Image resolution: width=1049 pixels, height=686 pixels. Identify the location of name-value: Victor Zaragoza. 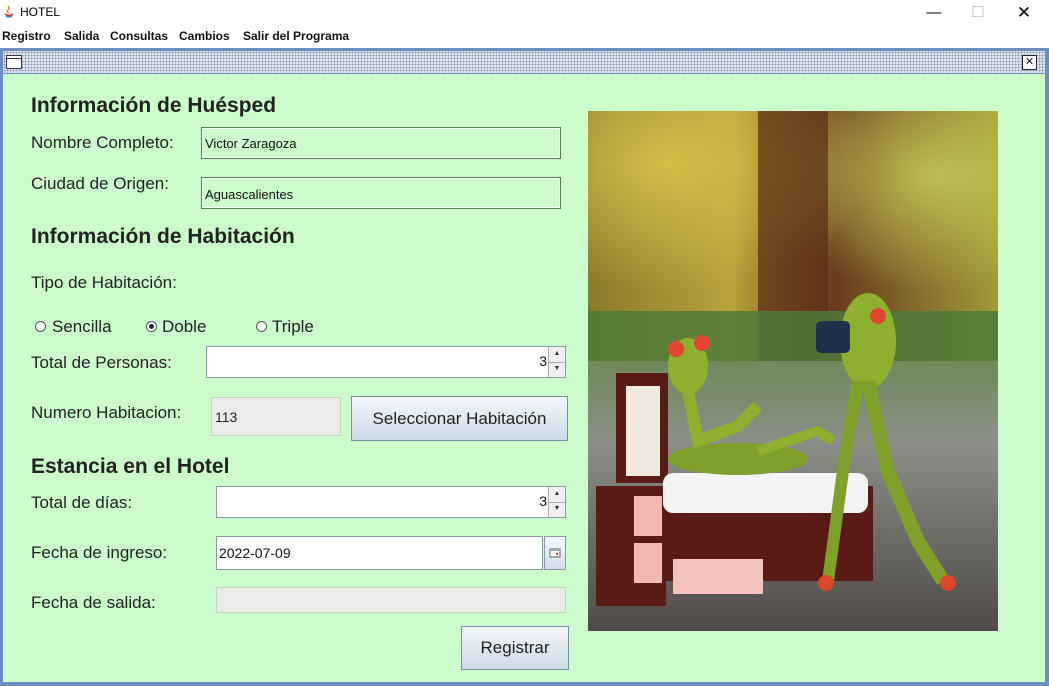
(251, 143).